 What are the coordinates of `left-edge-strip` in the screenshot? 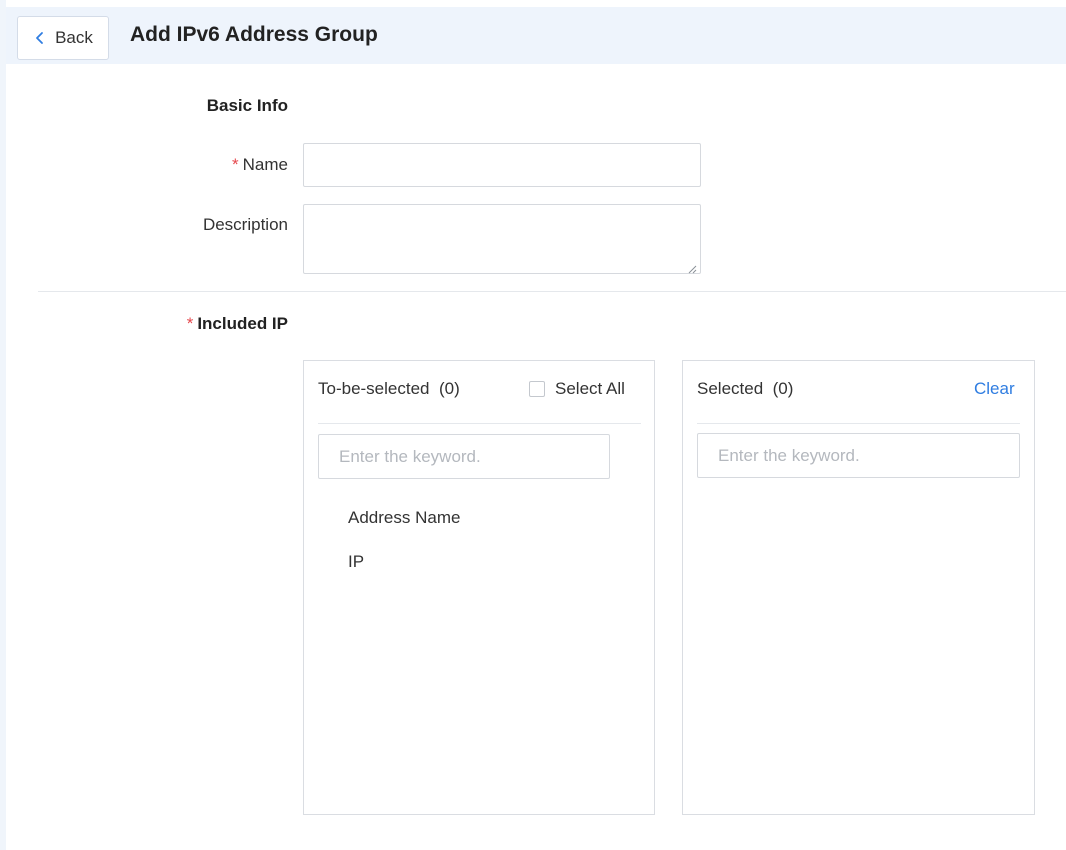 It's located at (3, 425).